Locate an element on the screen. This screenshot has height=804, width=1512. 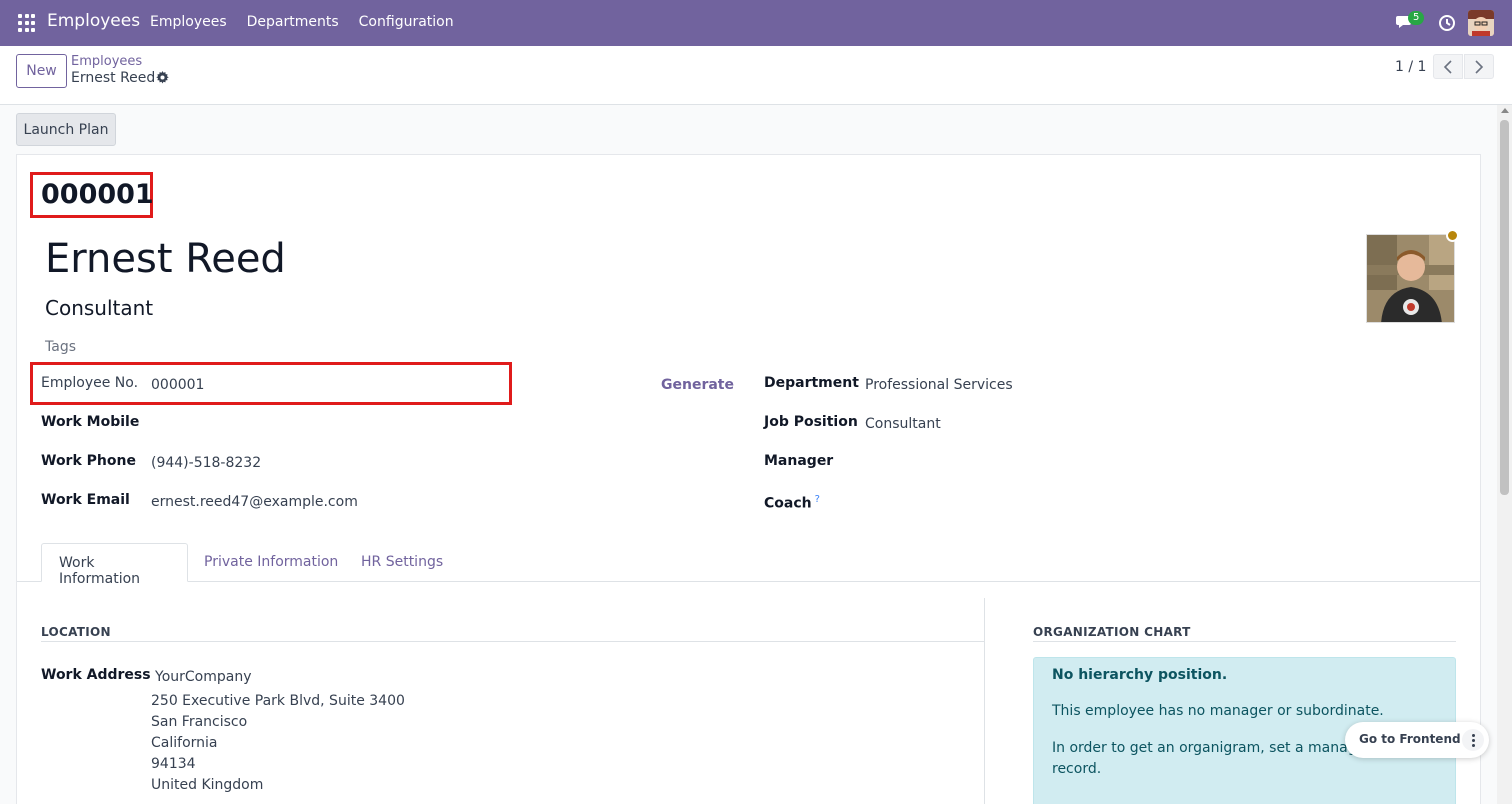
scrollbar-thumb is located at coordinates (1504, 307).